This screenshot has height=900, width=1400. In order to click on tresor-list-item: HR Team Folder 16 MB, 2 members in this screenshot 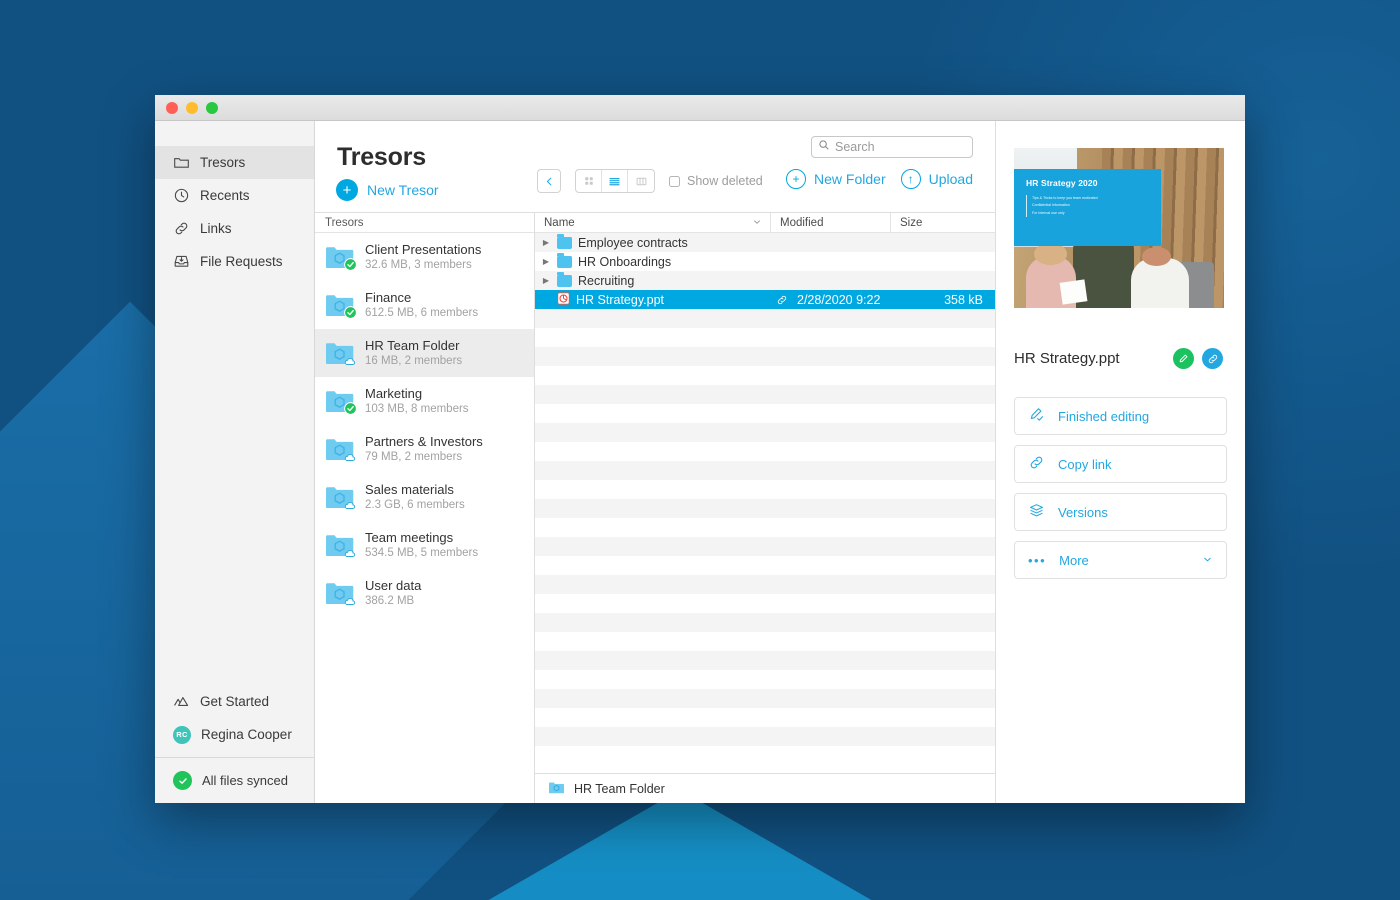, I will do `click(424, 353)`.